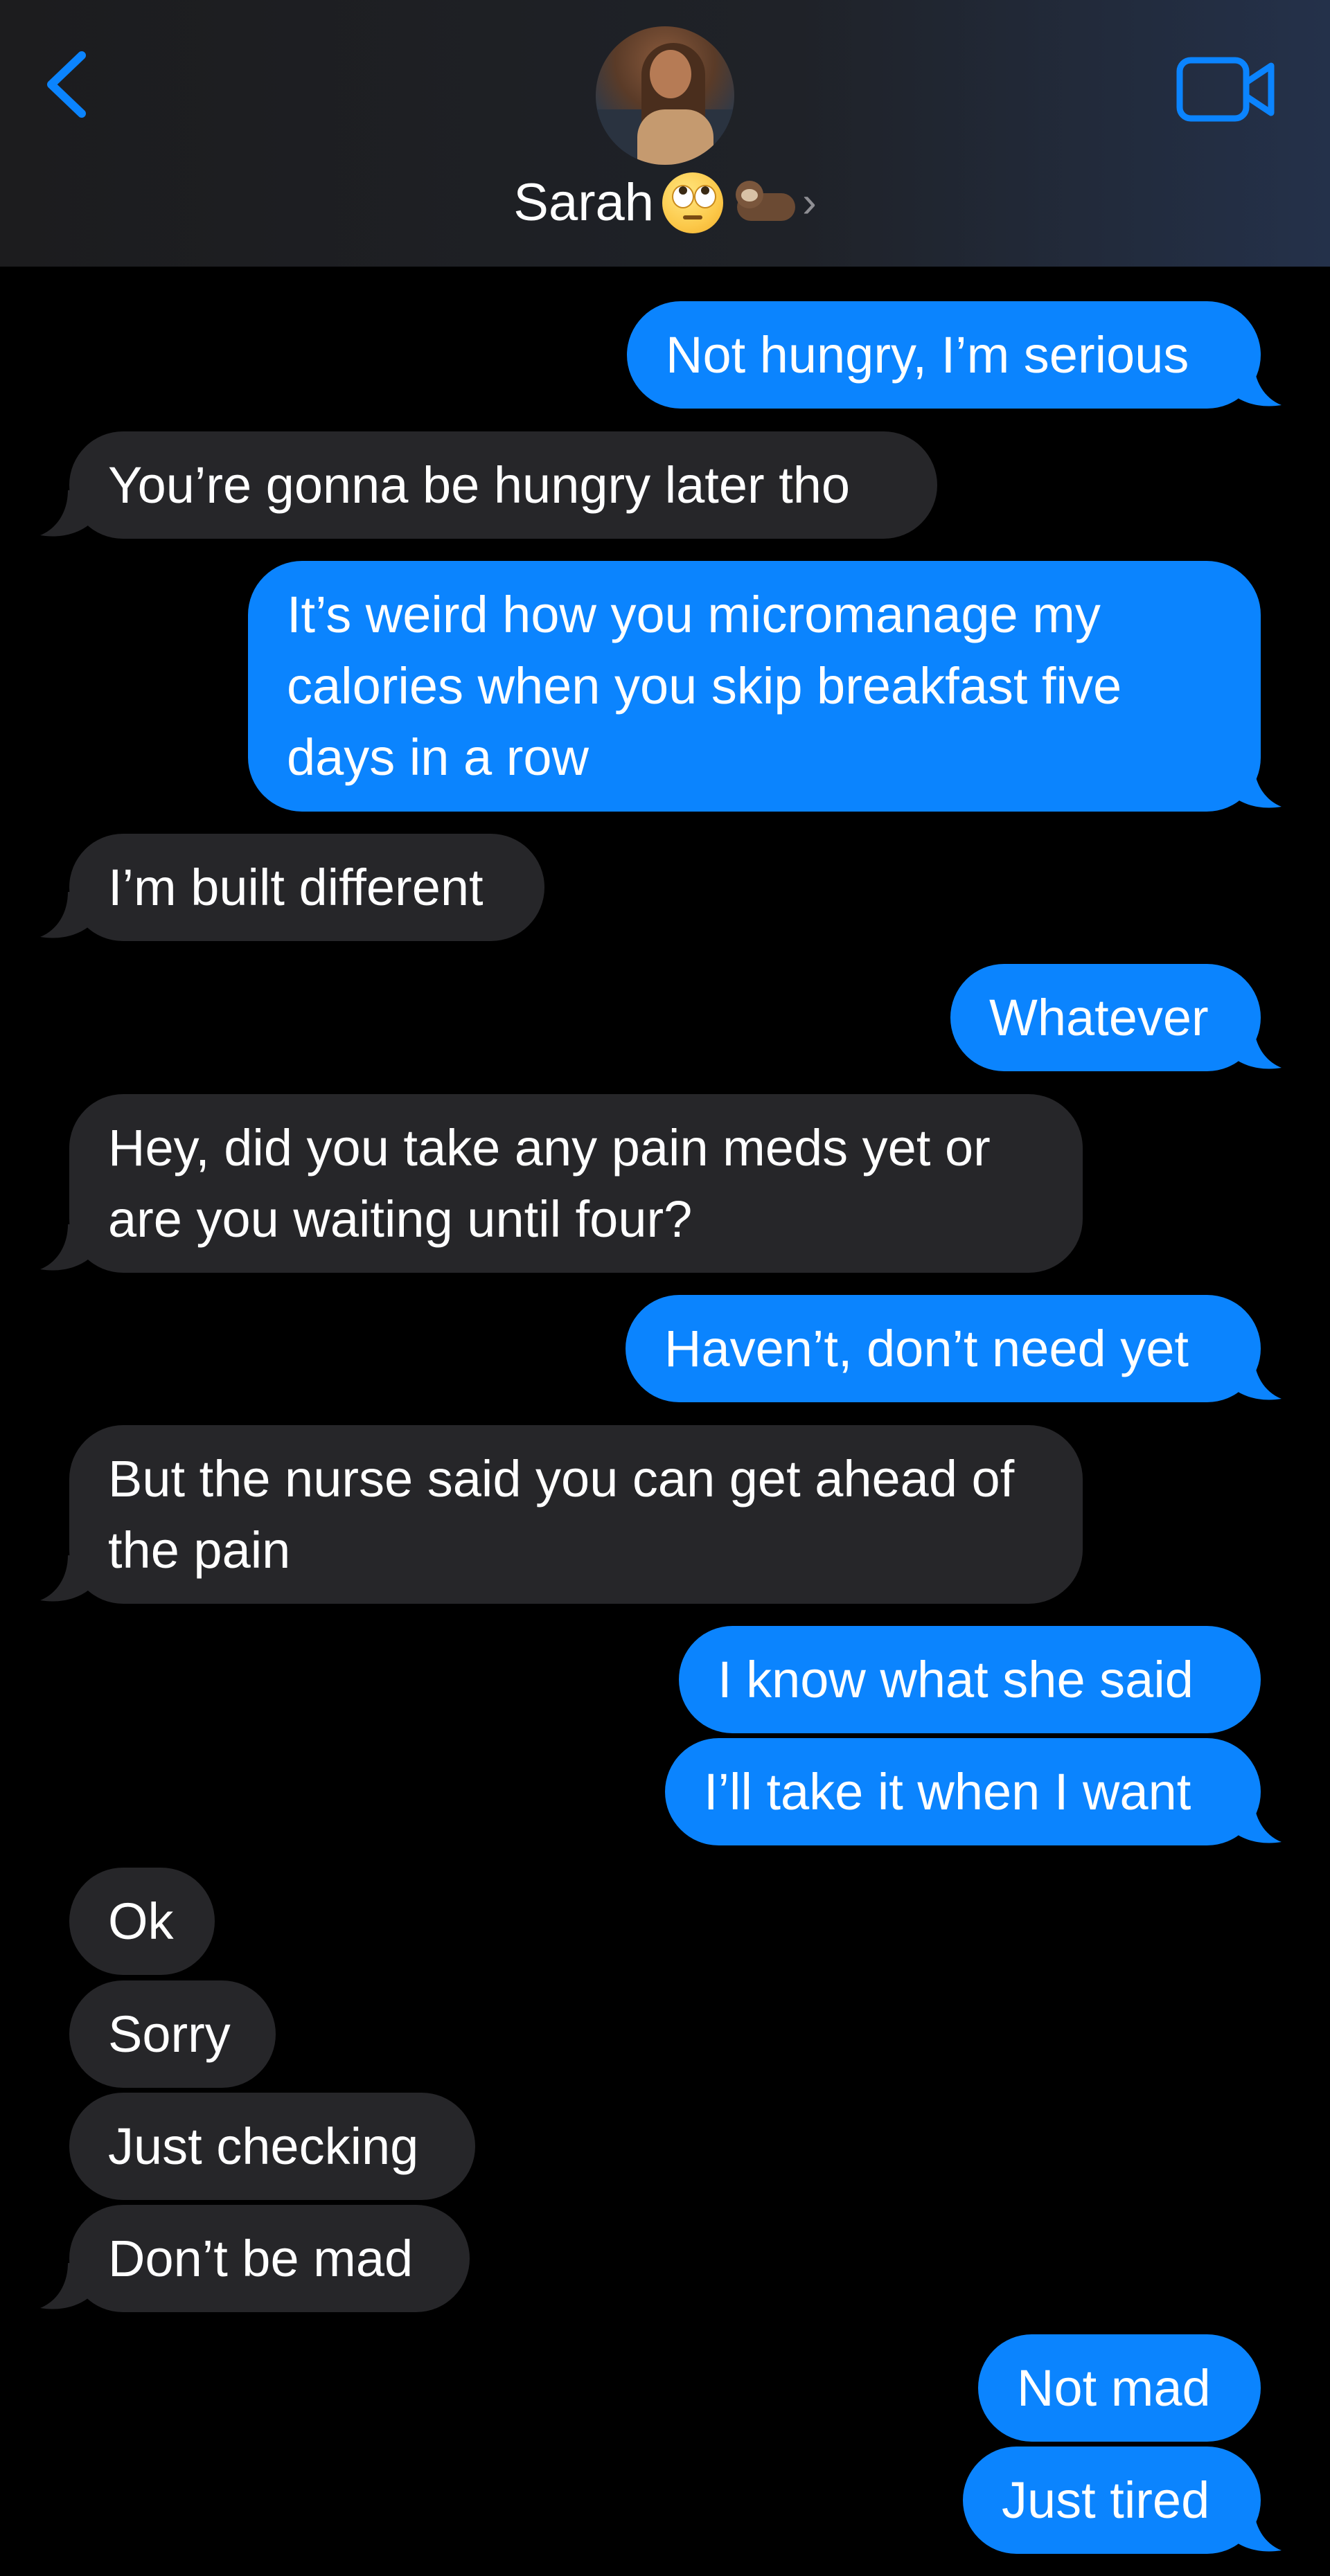 The width and height of the screenshot is (1330, 2576). I want to click on video-call-button, so click(1226, 90).